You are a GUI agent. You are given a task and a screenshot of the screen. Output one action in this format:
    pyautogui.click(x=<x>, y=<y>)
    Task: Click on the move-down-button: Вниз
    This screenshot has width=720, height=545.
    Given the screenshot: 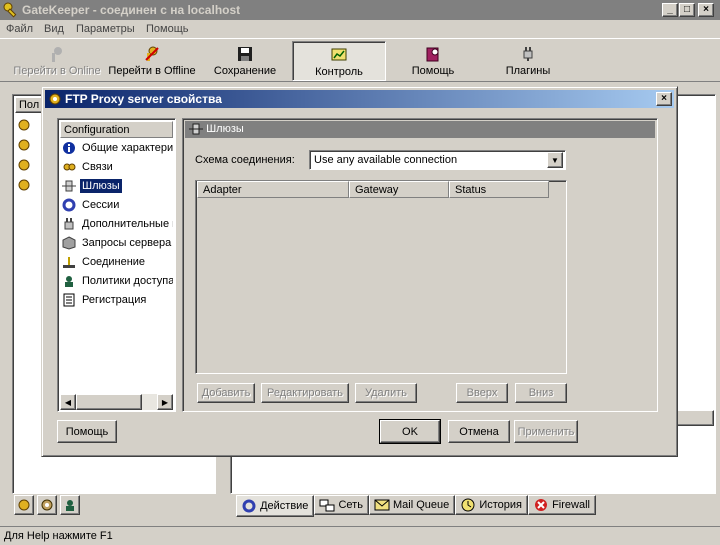 What is the action you would take?
    pyautogui.click(x=541, y=393)
    